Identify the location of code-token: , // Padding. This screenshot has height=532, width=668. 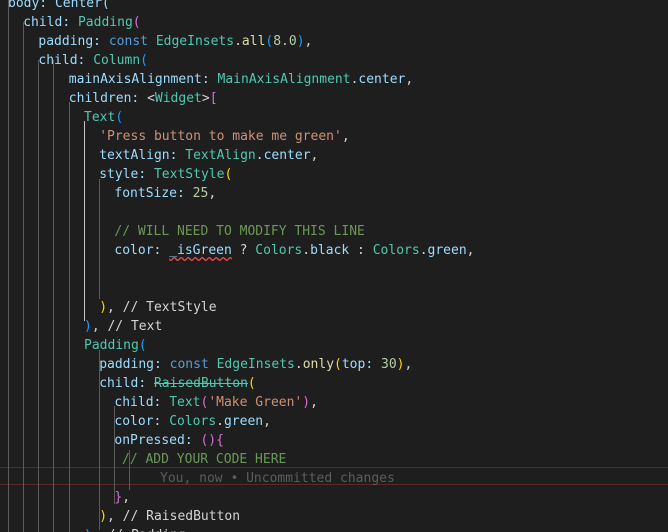
(139, 530).